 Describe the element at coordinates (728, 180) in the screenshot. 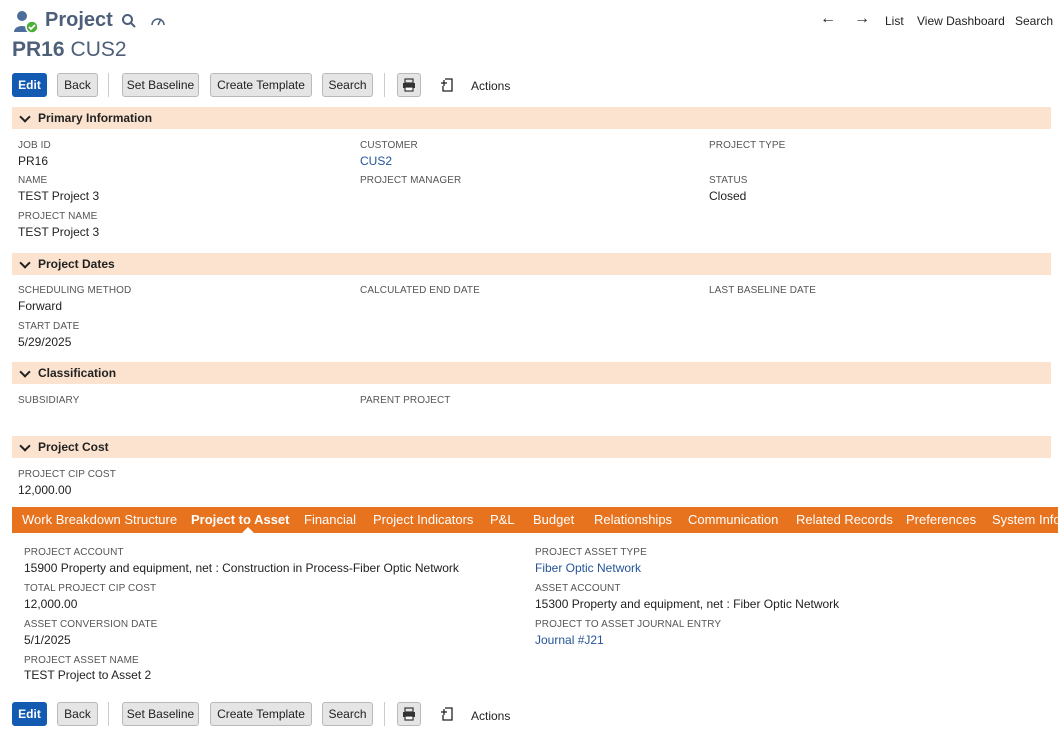

I see `status-label: STATUS` at that location.